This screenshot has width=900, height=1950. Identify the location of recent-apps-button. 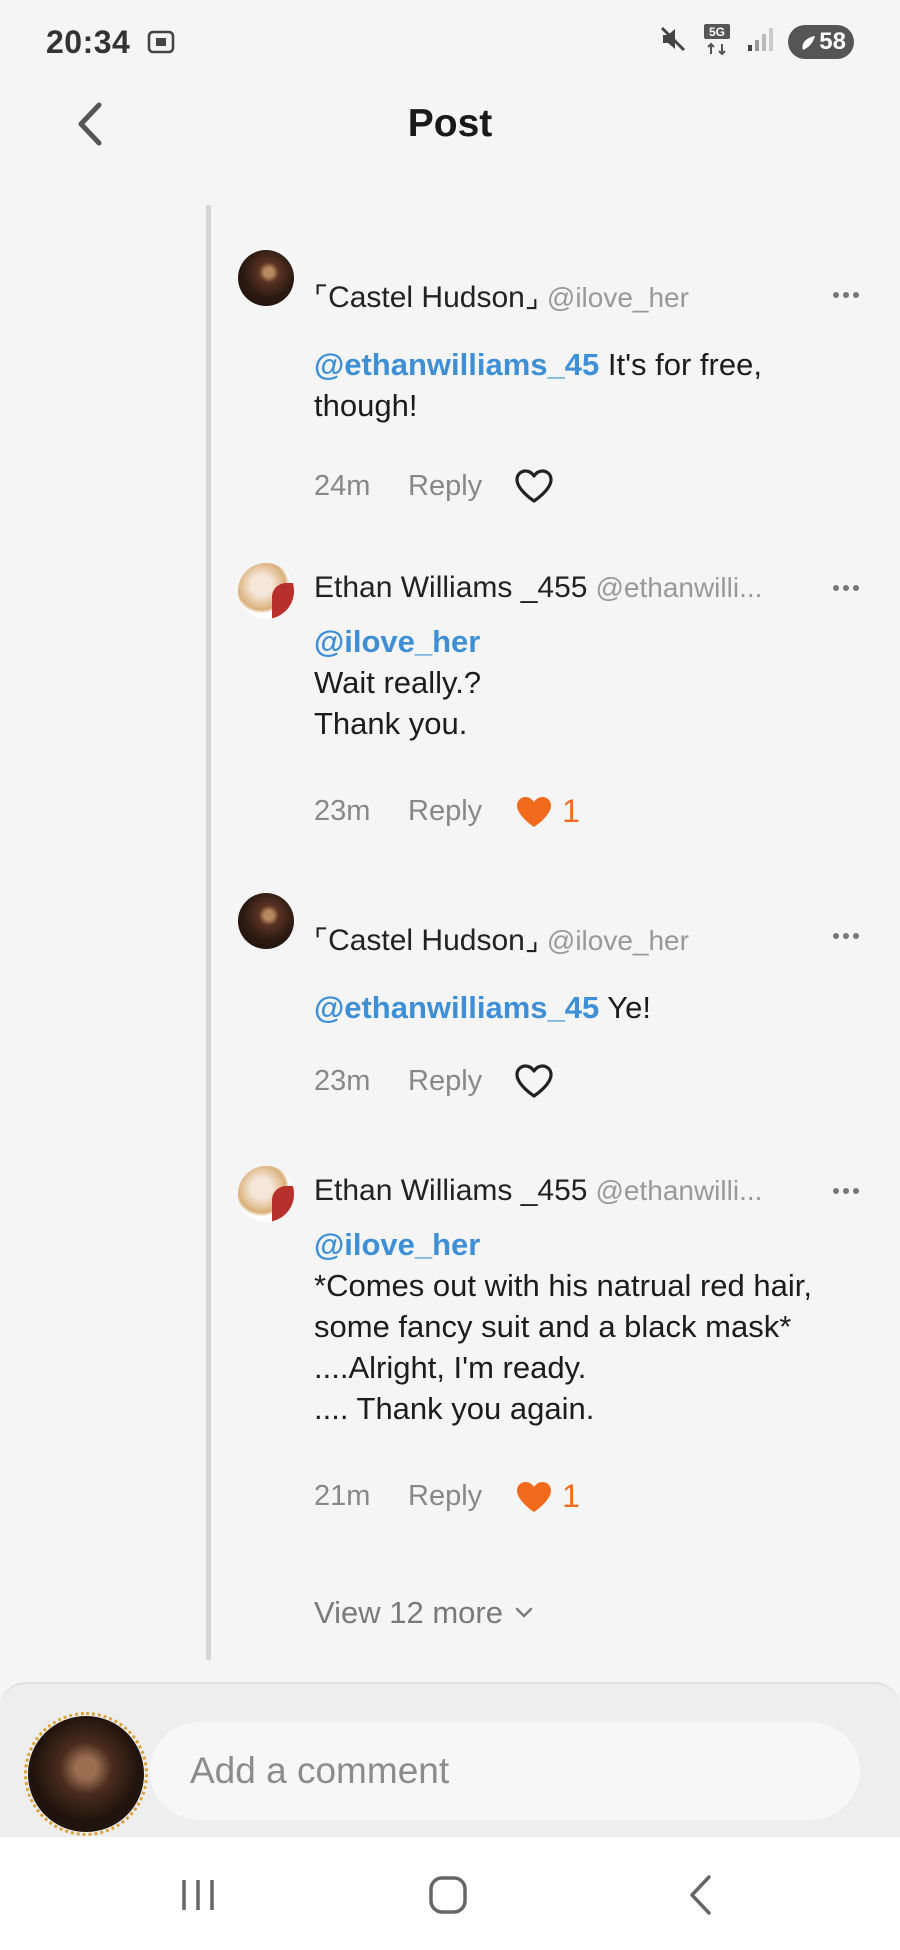
(198, 1895).